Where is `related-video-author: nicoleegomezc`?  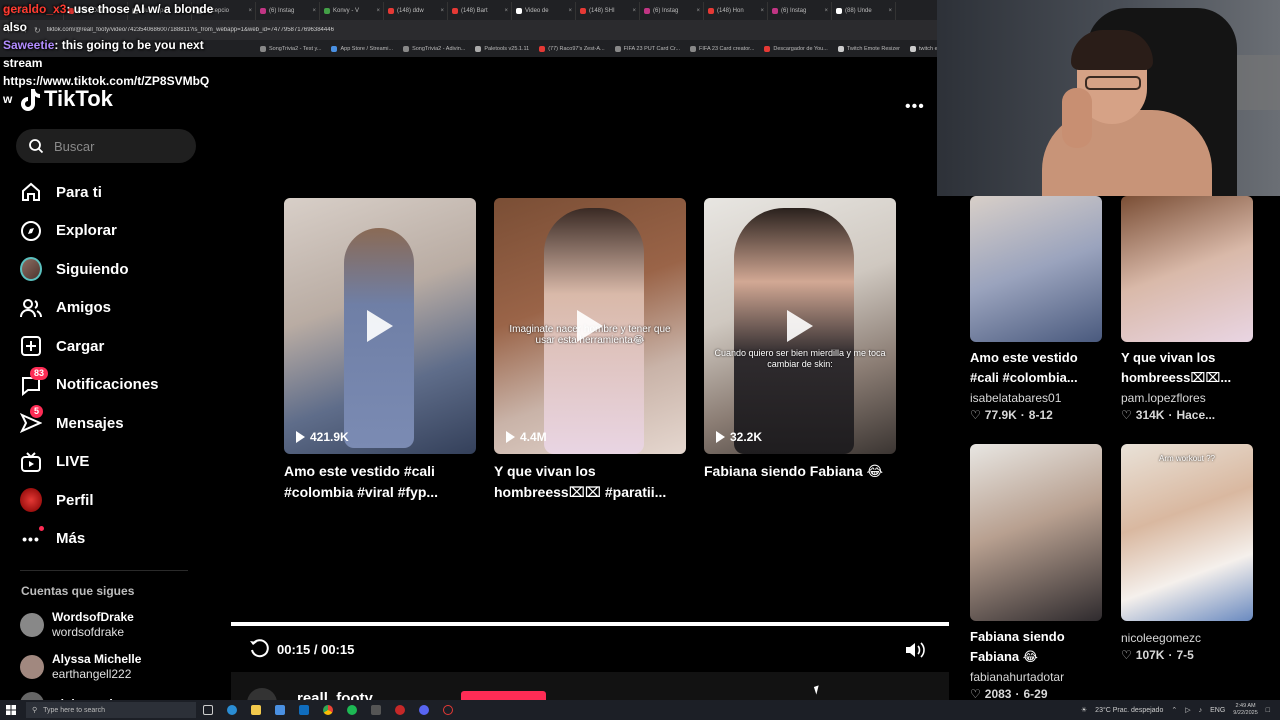
related-video-author: nicoleegomezc is located at coordinates (1161, 638).